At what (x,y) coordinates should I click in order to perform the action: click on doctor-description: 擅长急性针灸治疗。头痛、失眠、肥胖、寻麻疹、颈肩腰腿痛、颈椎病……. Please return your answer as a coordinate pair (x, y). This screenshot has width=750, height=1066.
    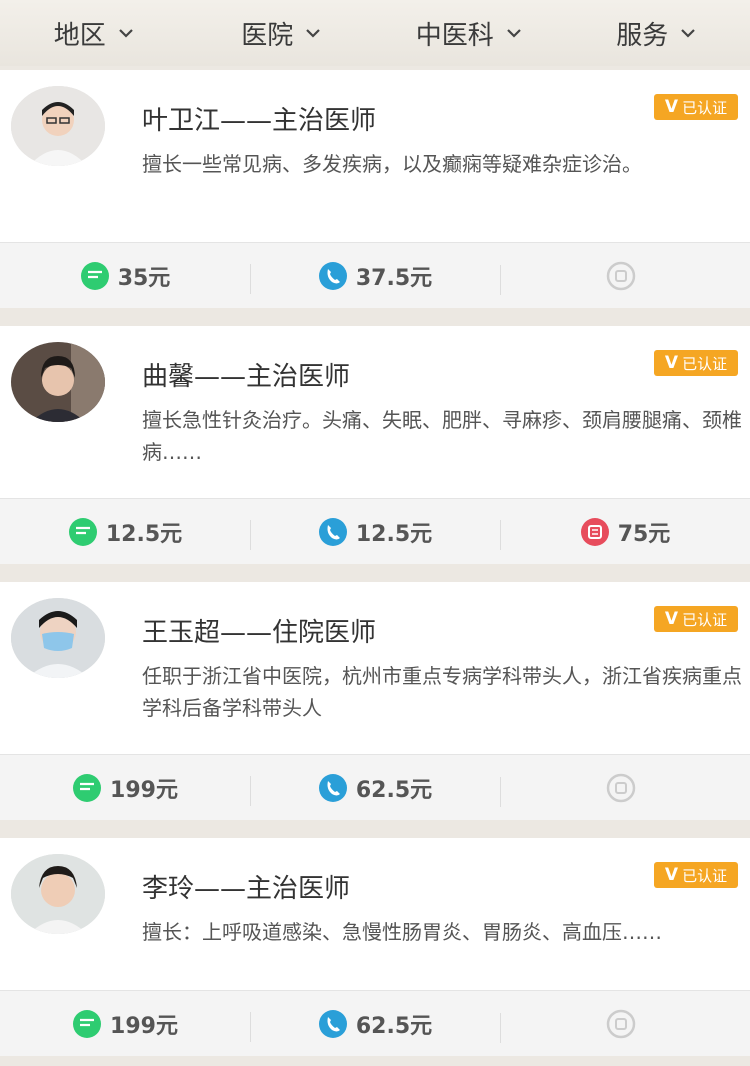
    Looking at the image, I should click on (442, 436).